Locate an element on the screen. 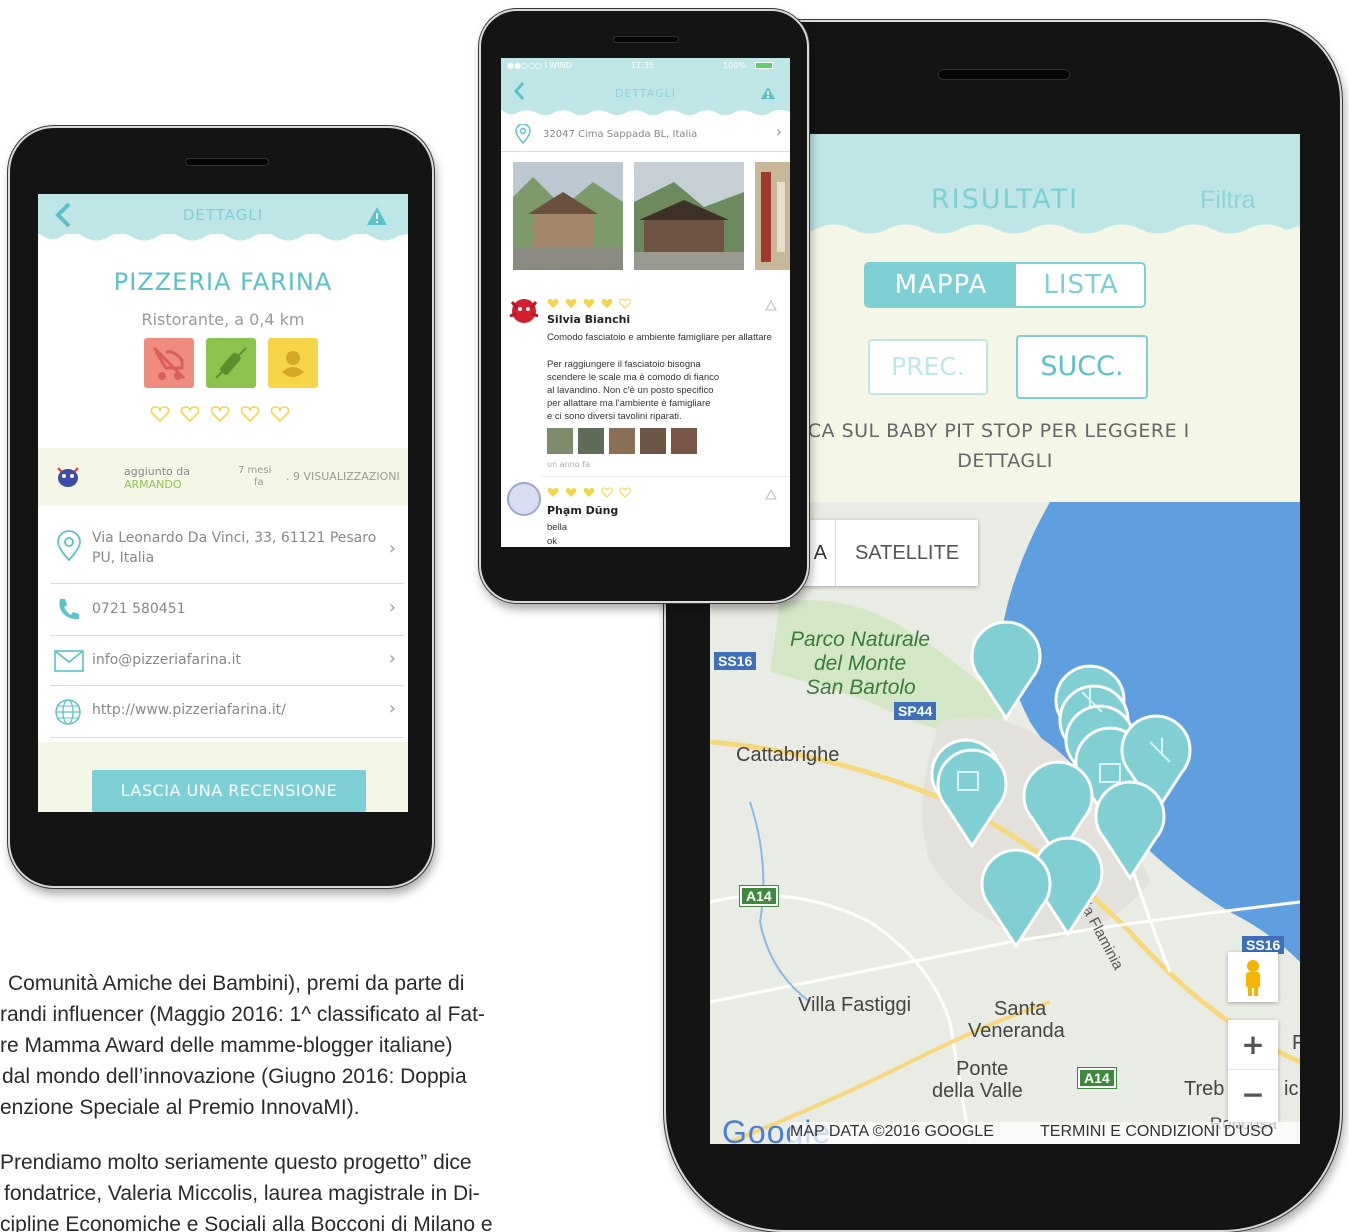  zoom-control: + − is located at coordinates (1253, 1071).